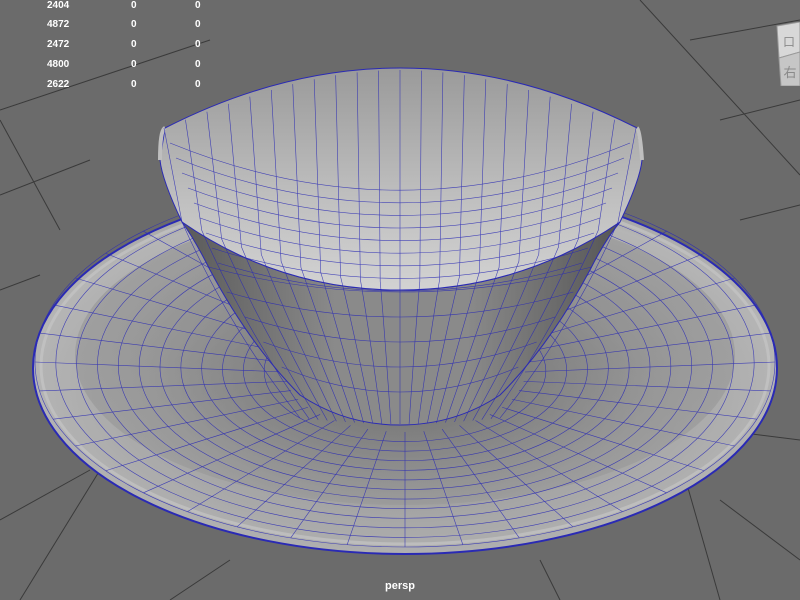 This screenshot has width=800, height=600. What do you see at coordinates (110, 25) in the screenshot?
I see `hud-row: 4872 0 0` at bounding box center [110, 25].